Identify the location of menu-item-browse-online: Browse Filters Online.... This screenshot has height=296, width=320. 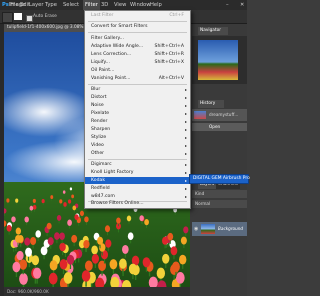
(137, 203).